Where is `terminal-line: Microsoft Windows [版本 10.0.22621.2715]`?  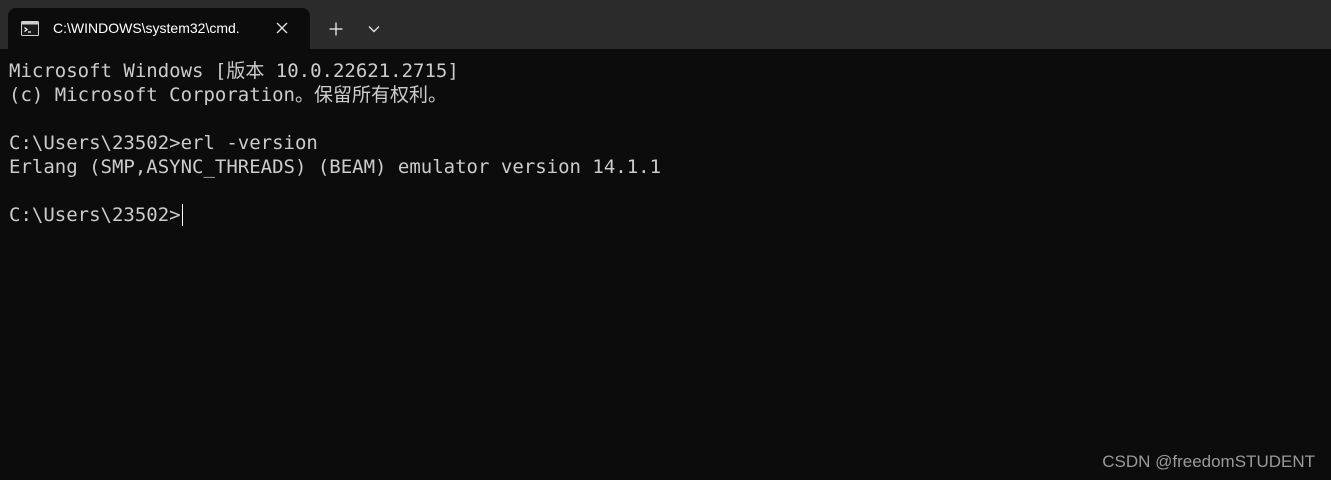
terminal-line: Microsoft Windows [版本 10.0.22621.2715] is located at coordinates (234, 71).